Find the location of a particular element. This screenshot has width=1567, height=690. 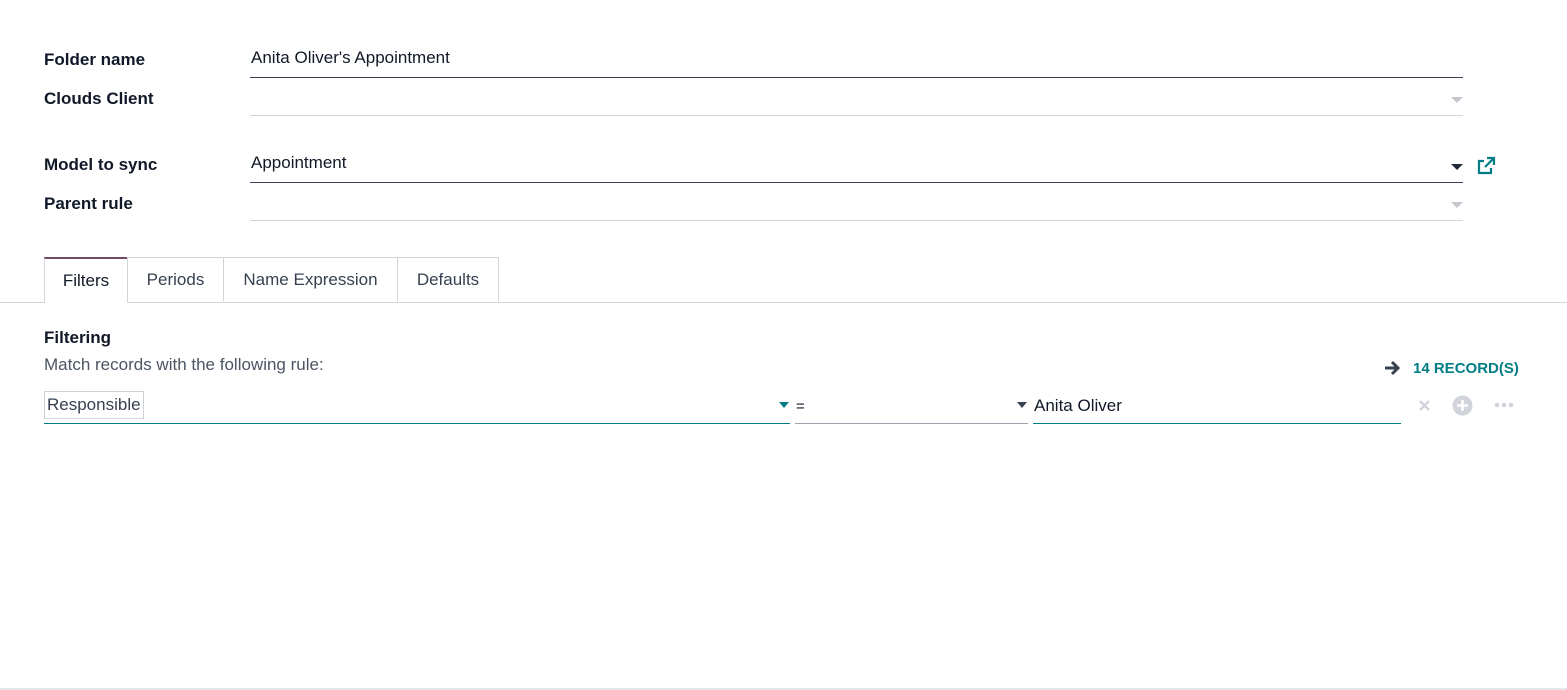

parent-rule-label: Parent rule is located at coordinates (88, 203).